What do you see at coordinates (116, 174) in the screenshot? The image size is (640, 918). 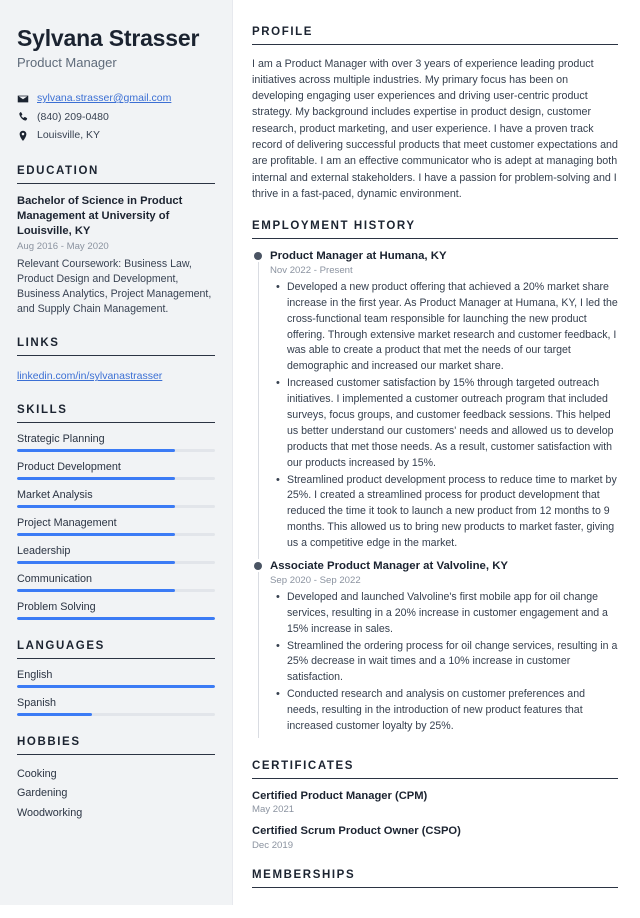 I see `section-heading-education: EDUCATION` at bounding box center [116, 174].